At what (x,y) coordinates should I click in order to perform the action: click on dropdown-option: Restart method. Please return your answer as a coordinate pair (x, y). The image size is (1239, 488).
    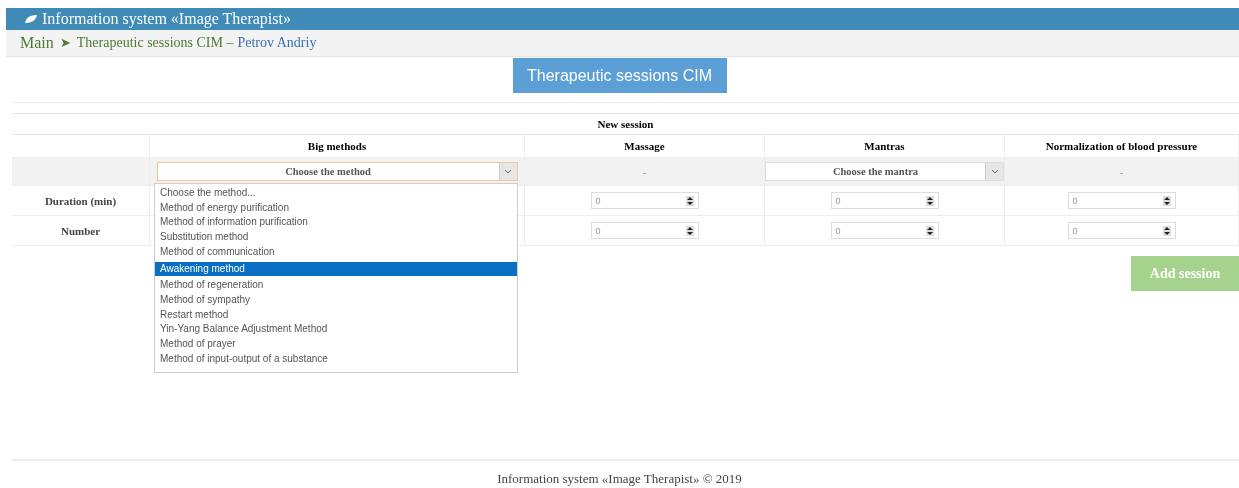
    Looking at the image, I should click on (336, 315).